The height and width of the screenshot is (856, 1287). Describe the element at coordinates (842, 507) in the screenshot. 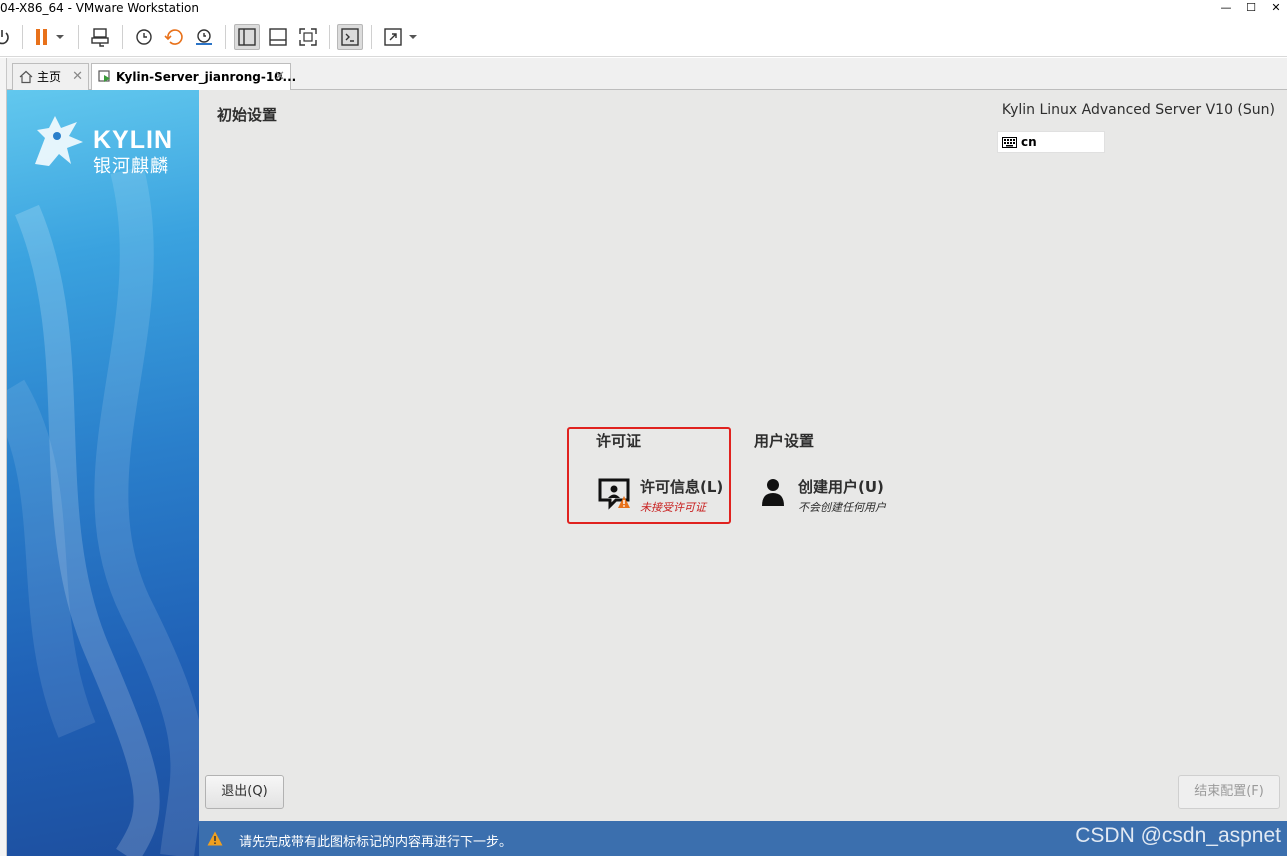

I see `create-user-status: 不会创建任何用户` at that location.